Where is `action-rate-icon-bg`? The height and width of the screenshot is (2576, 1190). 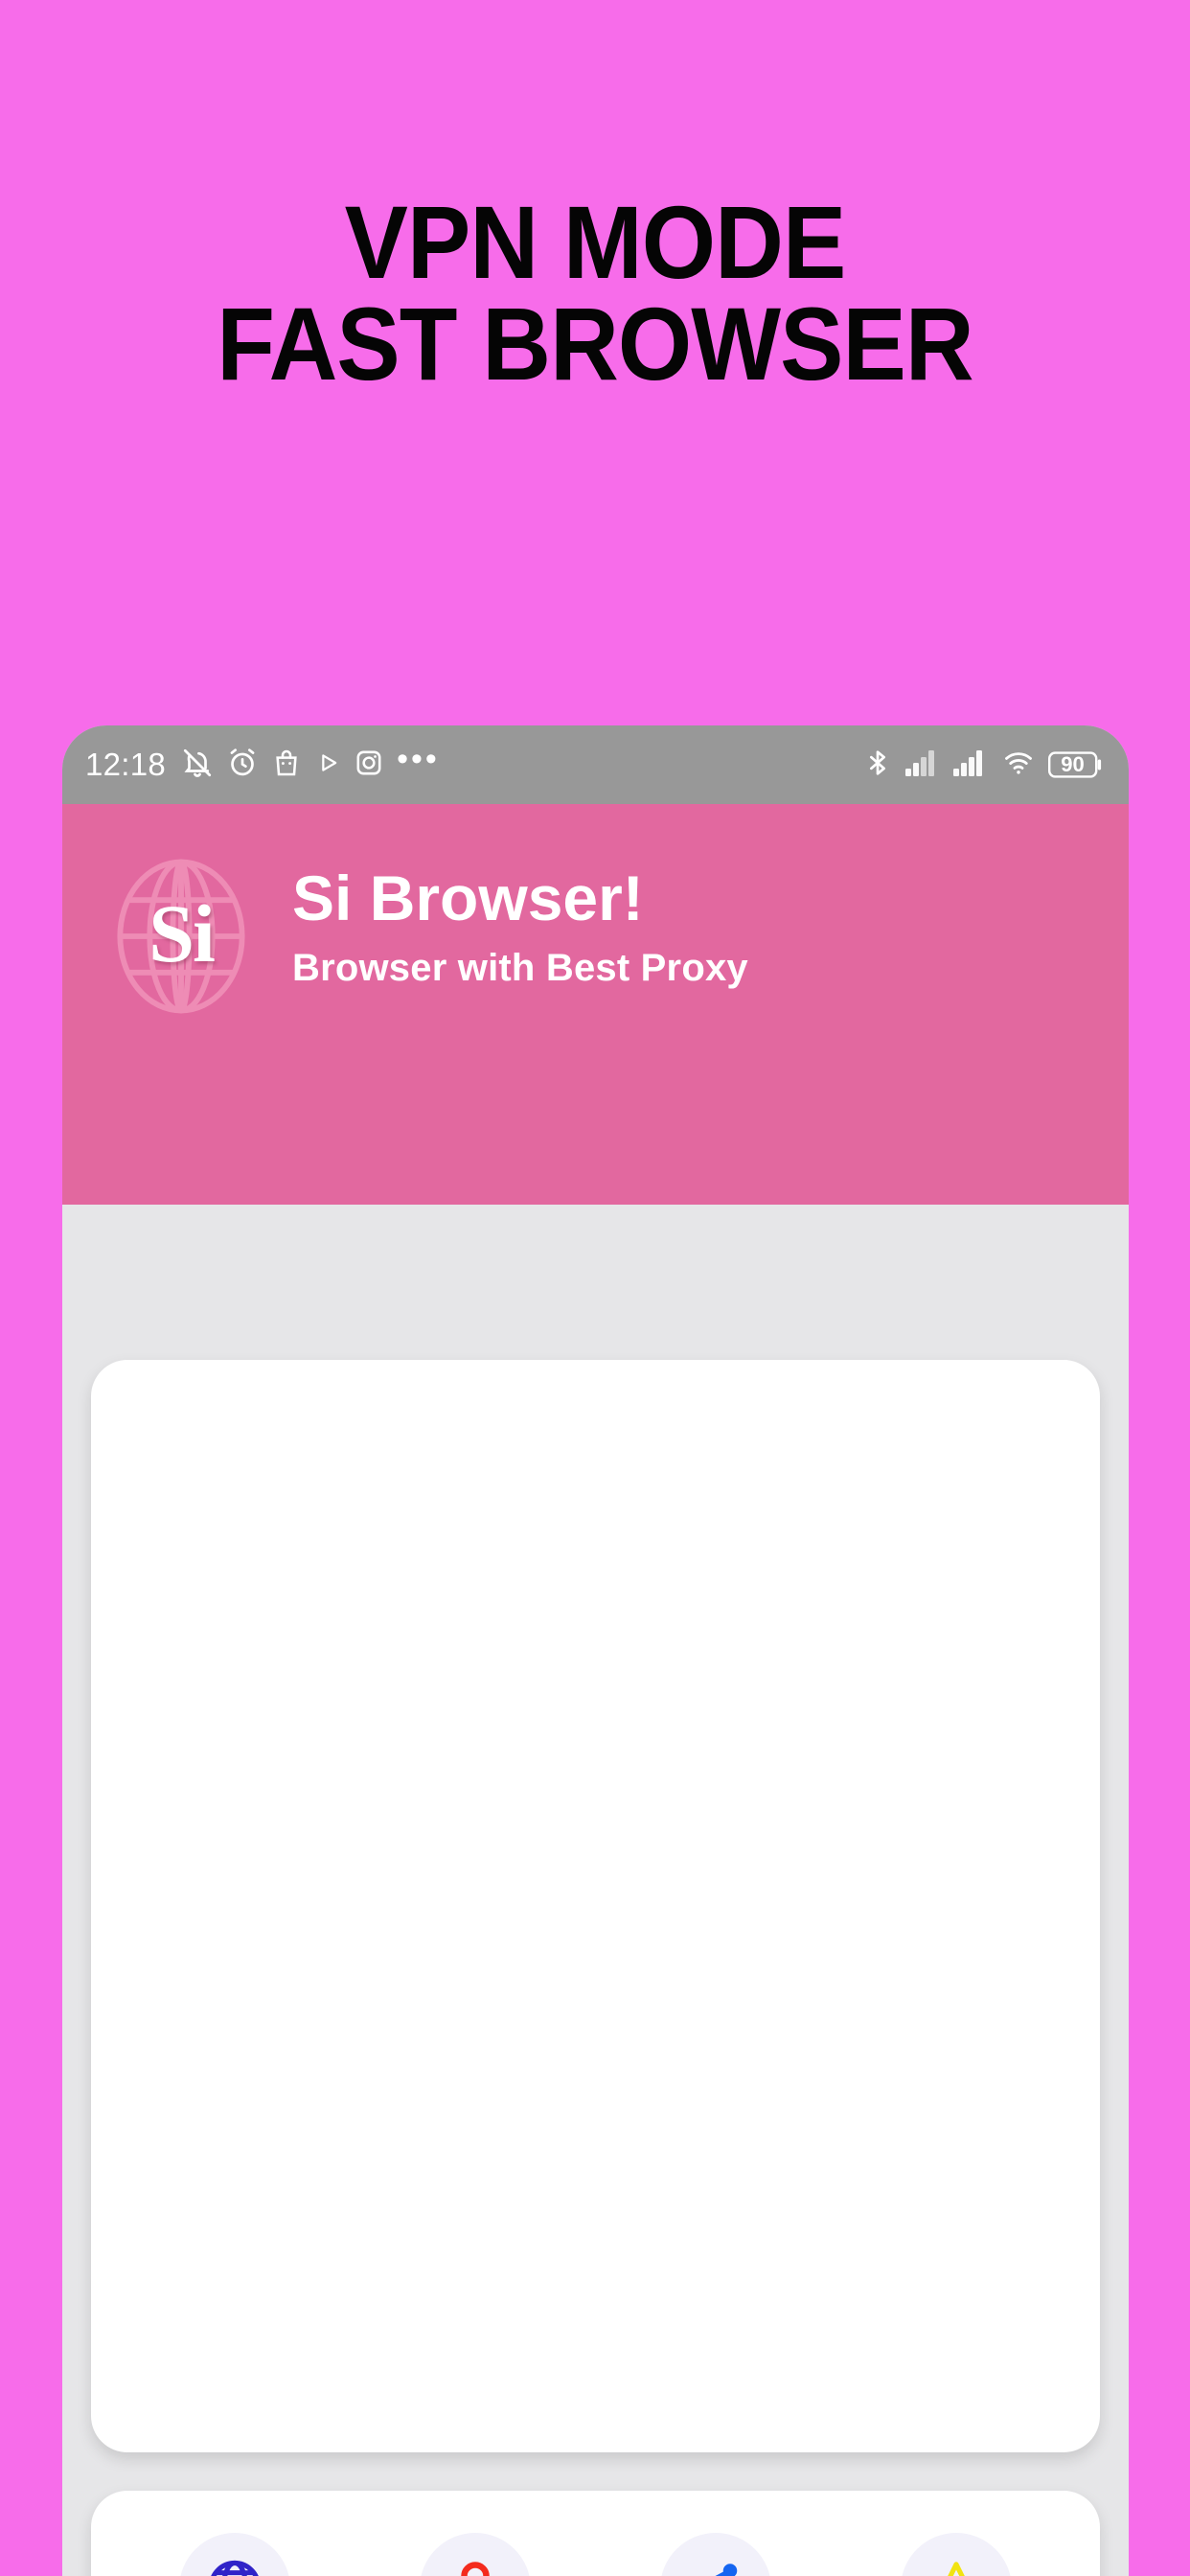 action-rate-icon-bg is located at coordinates (957, 2555).